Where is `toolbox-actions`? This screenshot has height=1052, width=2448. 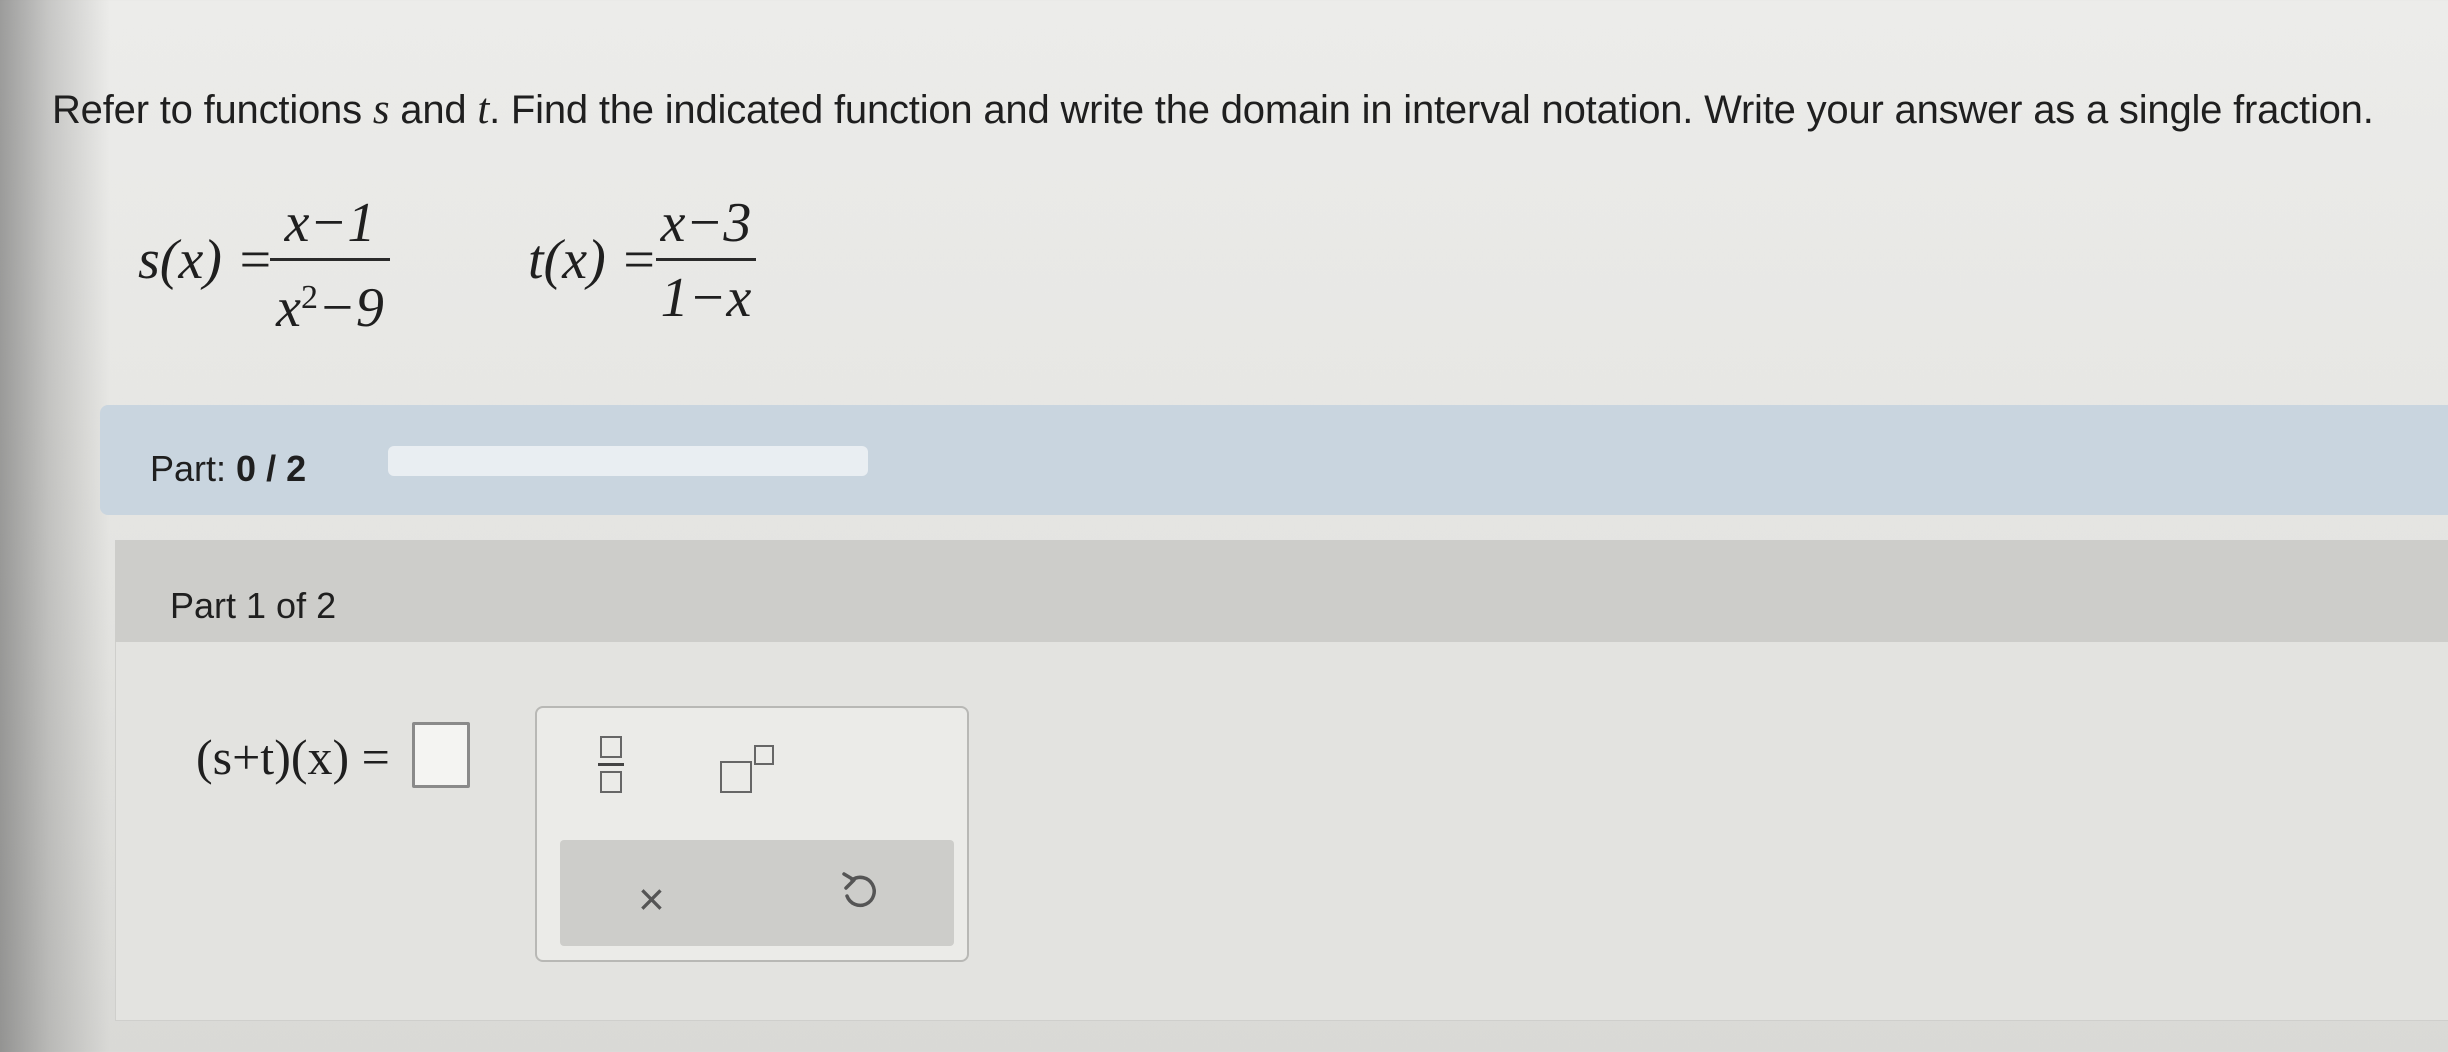 toolbox-actions is located at coordinates (757, 893).